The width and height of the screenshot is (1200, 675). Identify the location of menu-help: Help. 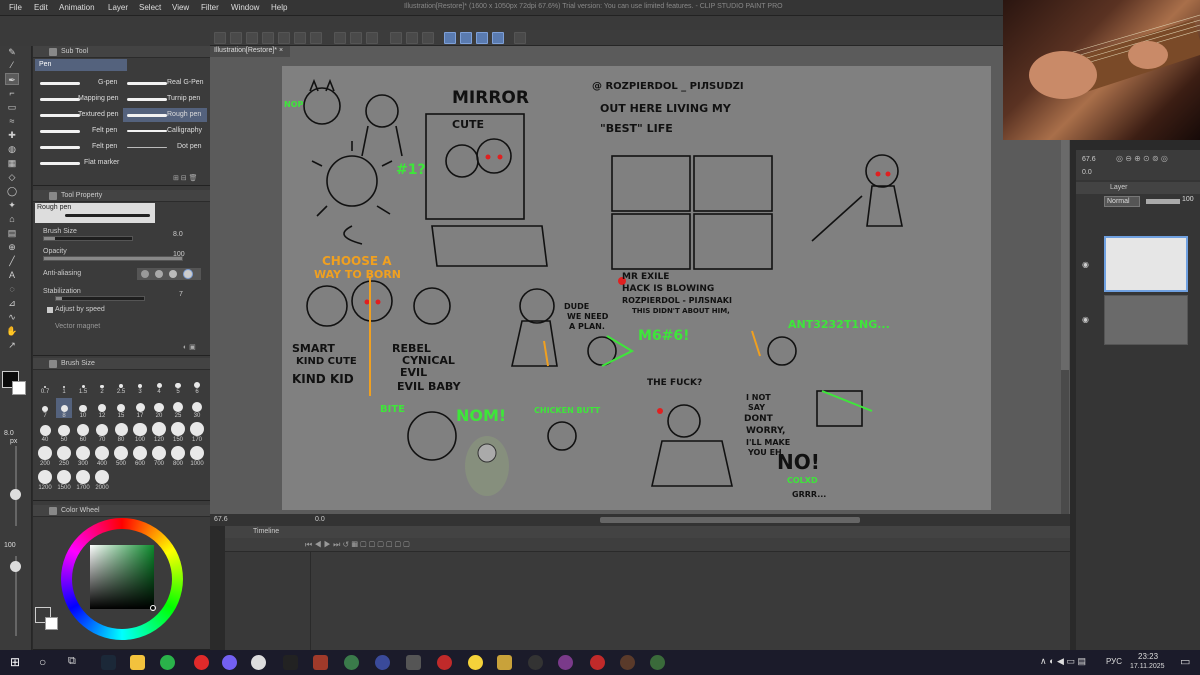
(279, 7).